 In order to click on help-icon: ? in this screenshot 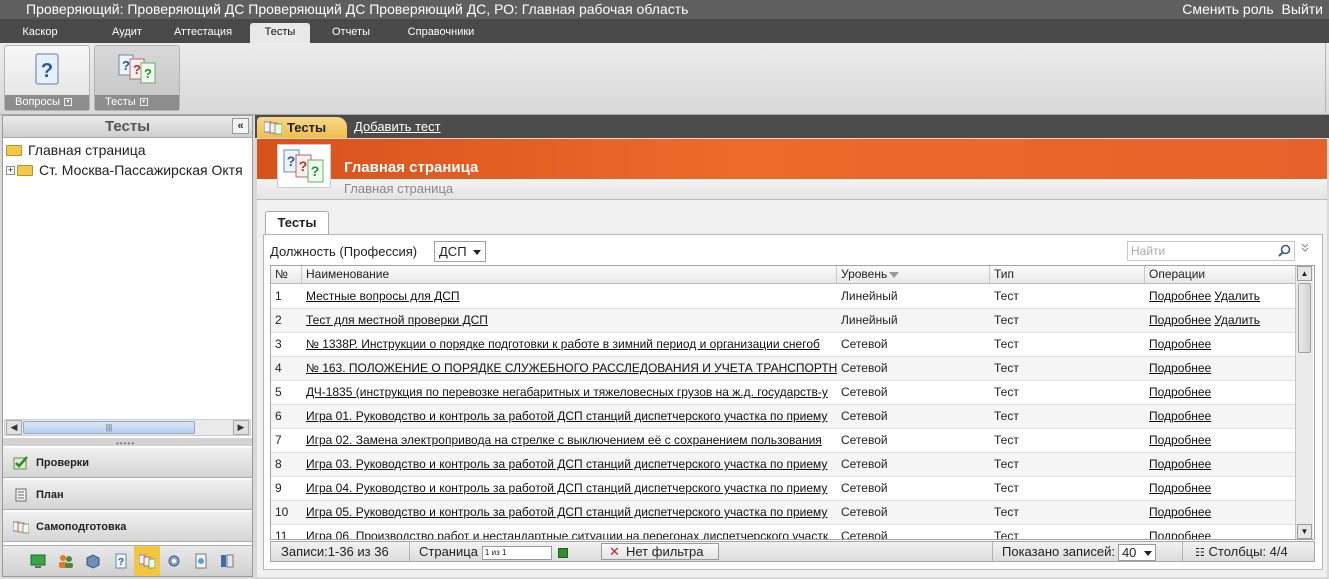, I will do `click(121, 561)`.